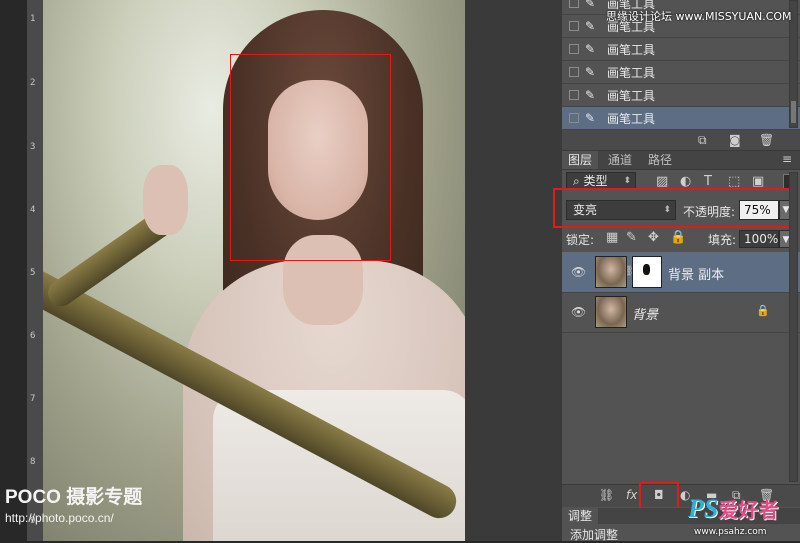 The height and width of the screenshot is (543, 800). Describe the element at coordinates (627, 181) in the screenshot. I see `chevron-updown-icon: ⬍` at that location.